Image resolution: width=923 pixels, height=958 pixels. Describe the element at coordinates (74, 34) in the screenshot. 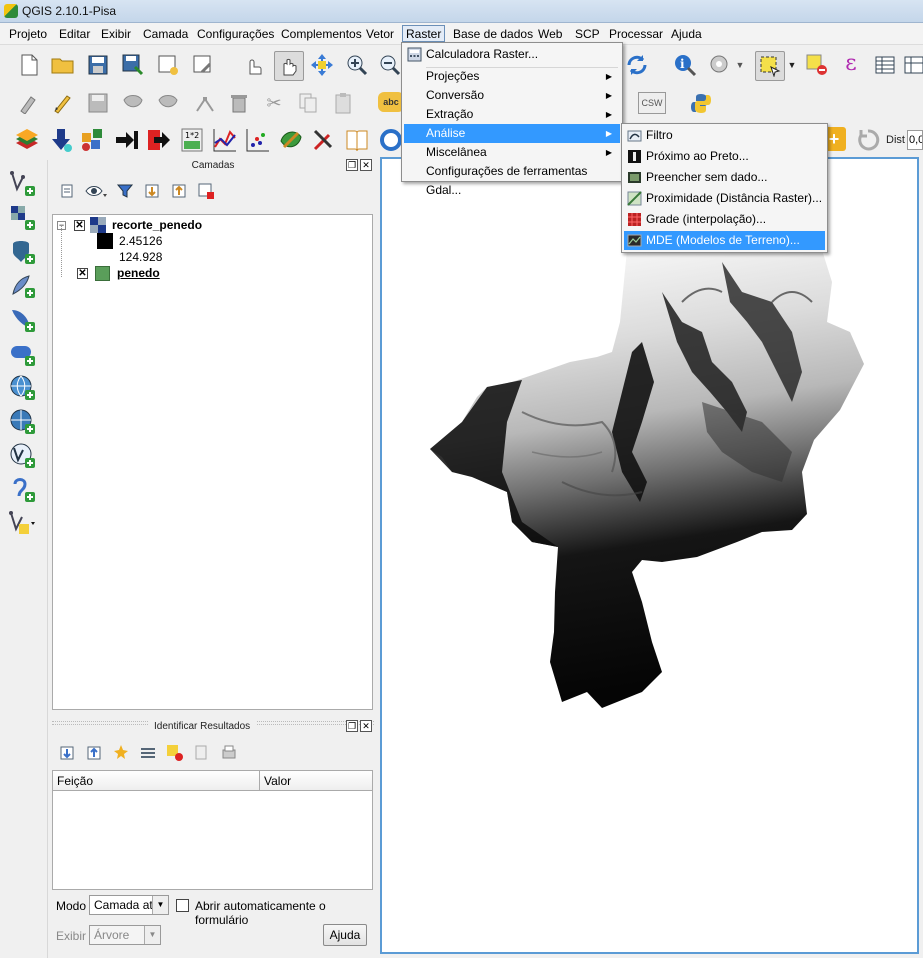

I see `menu-editar: Editar` at that location.